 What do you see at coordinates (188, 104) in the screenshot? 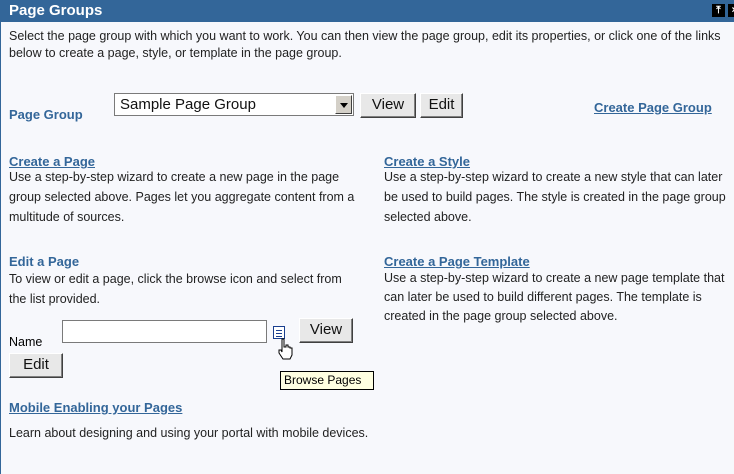
I see `page-group-select-value: Sample Page Group` at bounding box center [188, 104].